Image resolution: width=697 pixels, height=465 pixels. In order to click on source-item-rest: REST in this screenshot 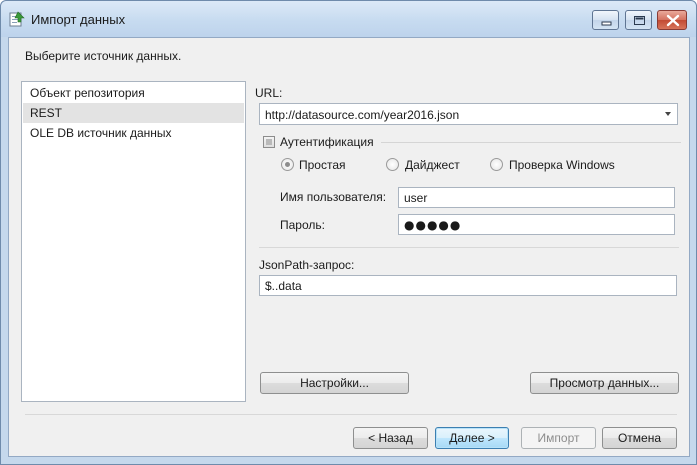, I will do `click(133, 113)`.